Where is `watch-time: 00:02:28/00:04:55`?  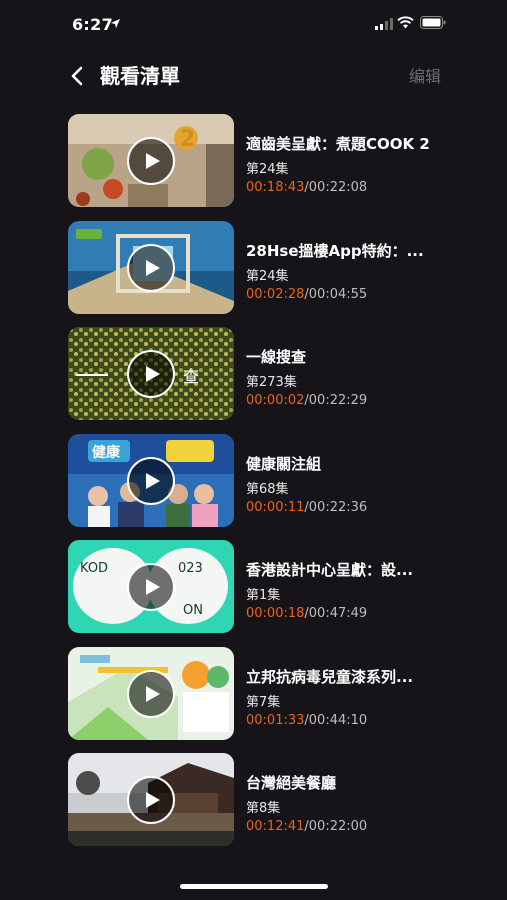
watch-time: 00:02:28/00:04:55 is located at coordinates (346, 294).